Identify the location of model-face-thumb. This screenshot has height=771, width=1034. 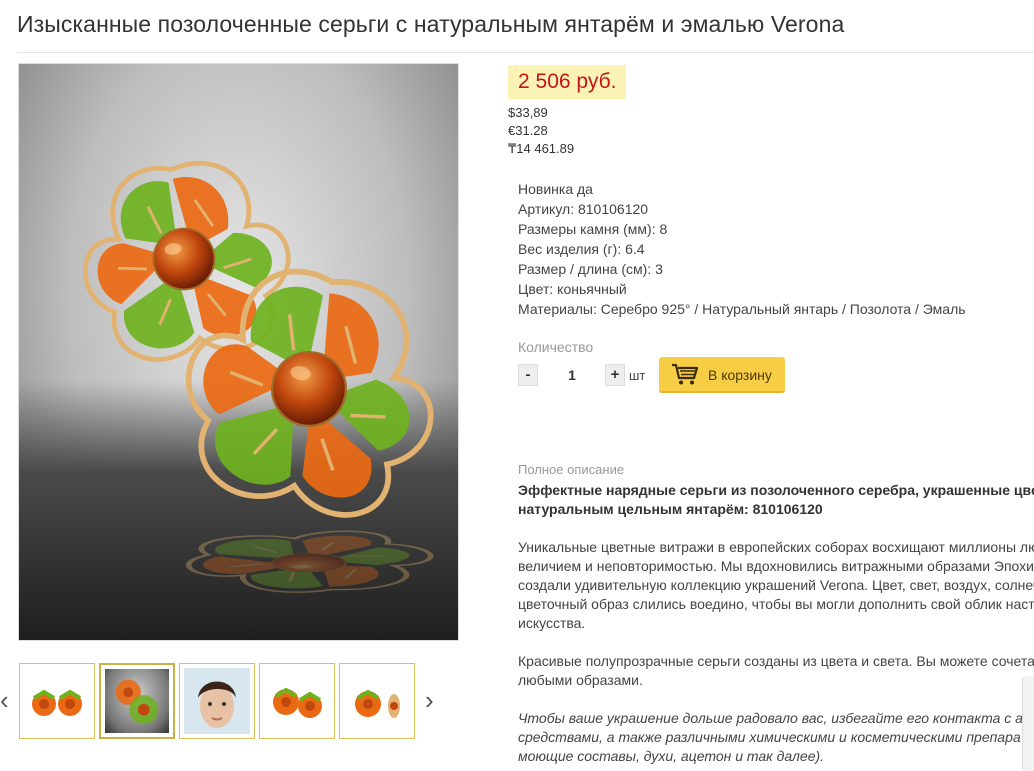
(217, 701).